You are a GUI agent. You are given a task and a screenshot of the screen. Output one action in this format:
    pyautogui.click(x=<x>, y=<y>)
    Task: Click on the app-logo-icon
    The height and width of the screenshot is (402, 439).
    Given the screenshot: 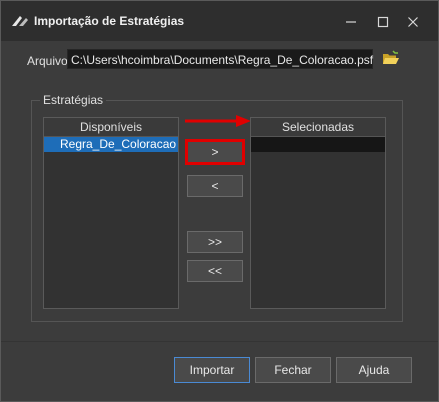 What is the action you would take?
    pyautogui.click(x=20, y=21)
    